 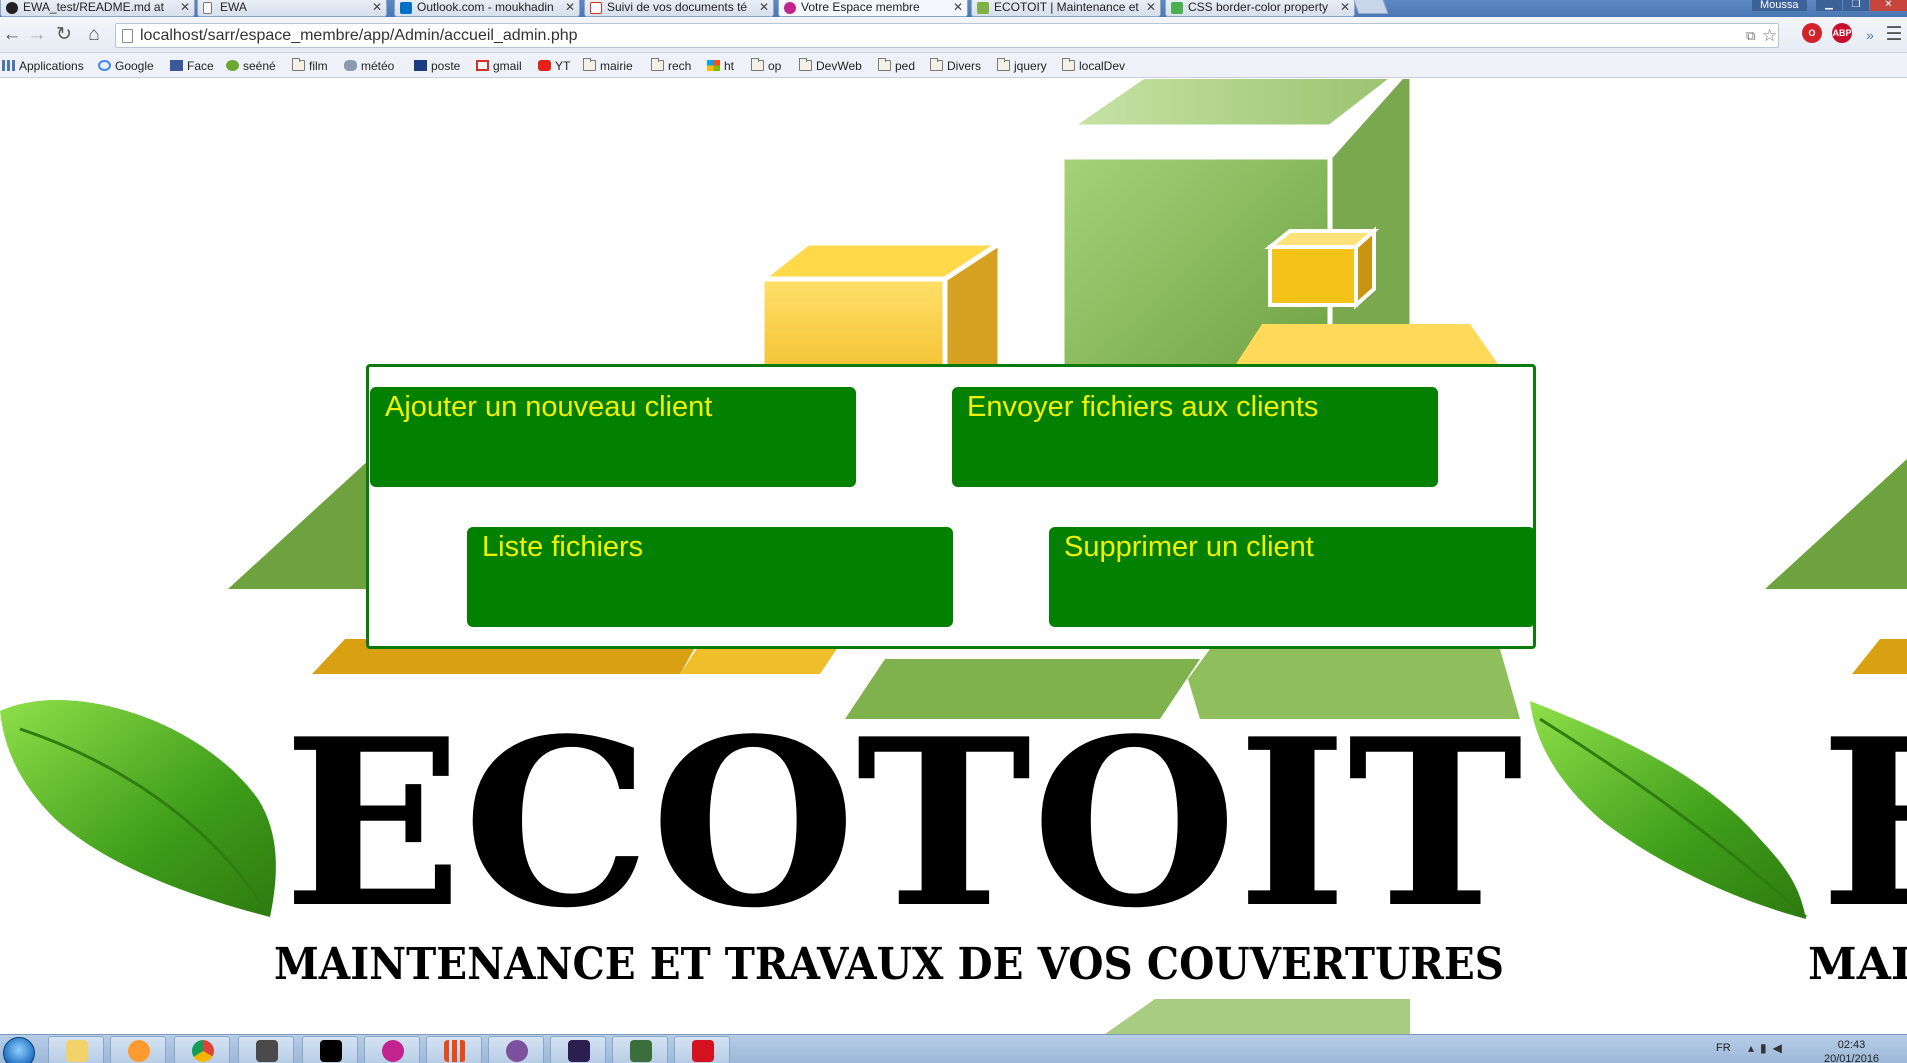 What do you see at coordinates (330, 1049) in the screenshot?
I see `taskbar-cmd` at bounding box center [330, 1049].